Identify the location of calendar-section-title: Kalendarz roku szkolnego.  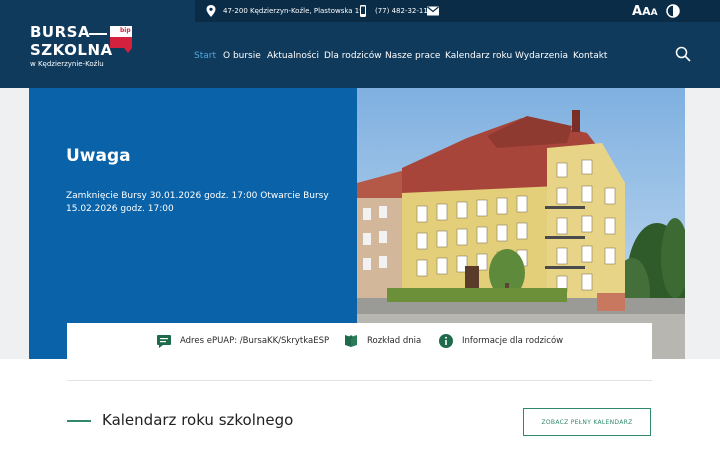
(198, 420).